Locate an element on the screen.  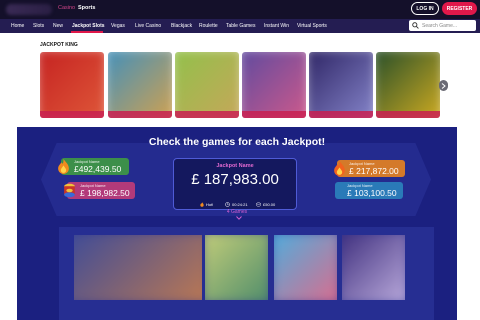
min-bet-value: £50.00 is located at coordinates (269, 204).